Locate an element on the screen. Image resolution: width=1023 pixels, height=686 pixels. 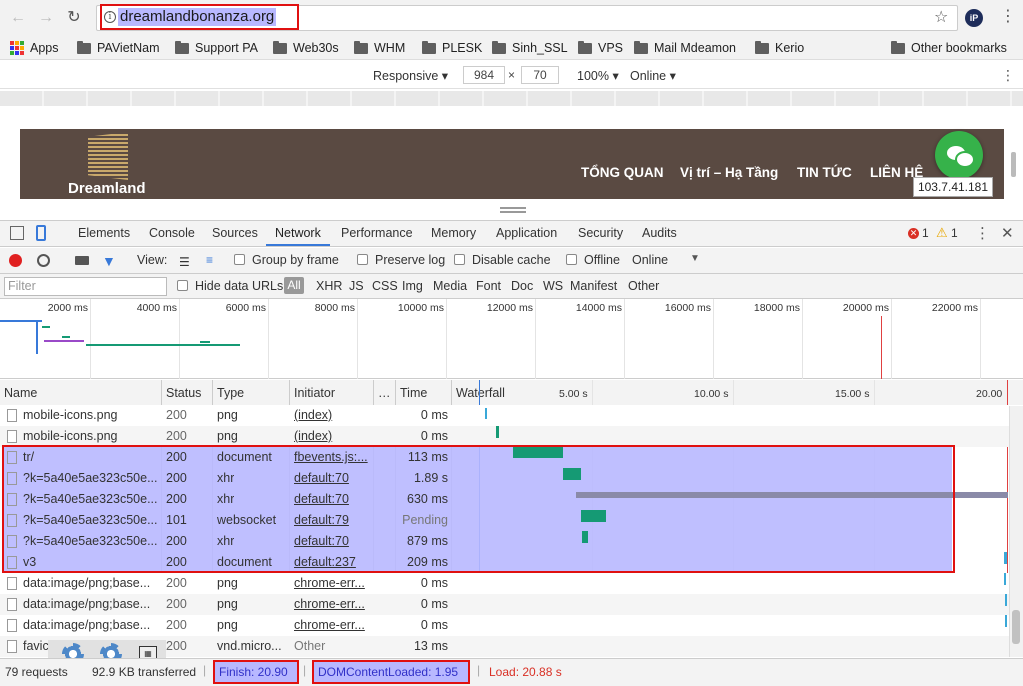
filter-font: Font is located at coordinates (488, 286).